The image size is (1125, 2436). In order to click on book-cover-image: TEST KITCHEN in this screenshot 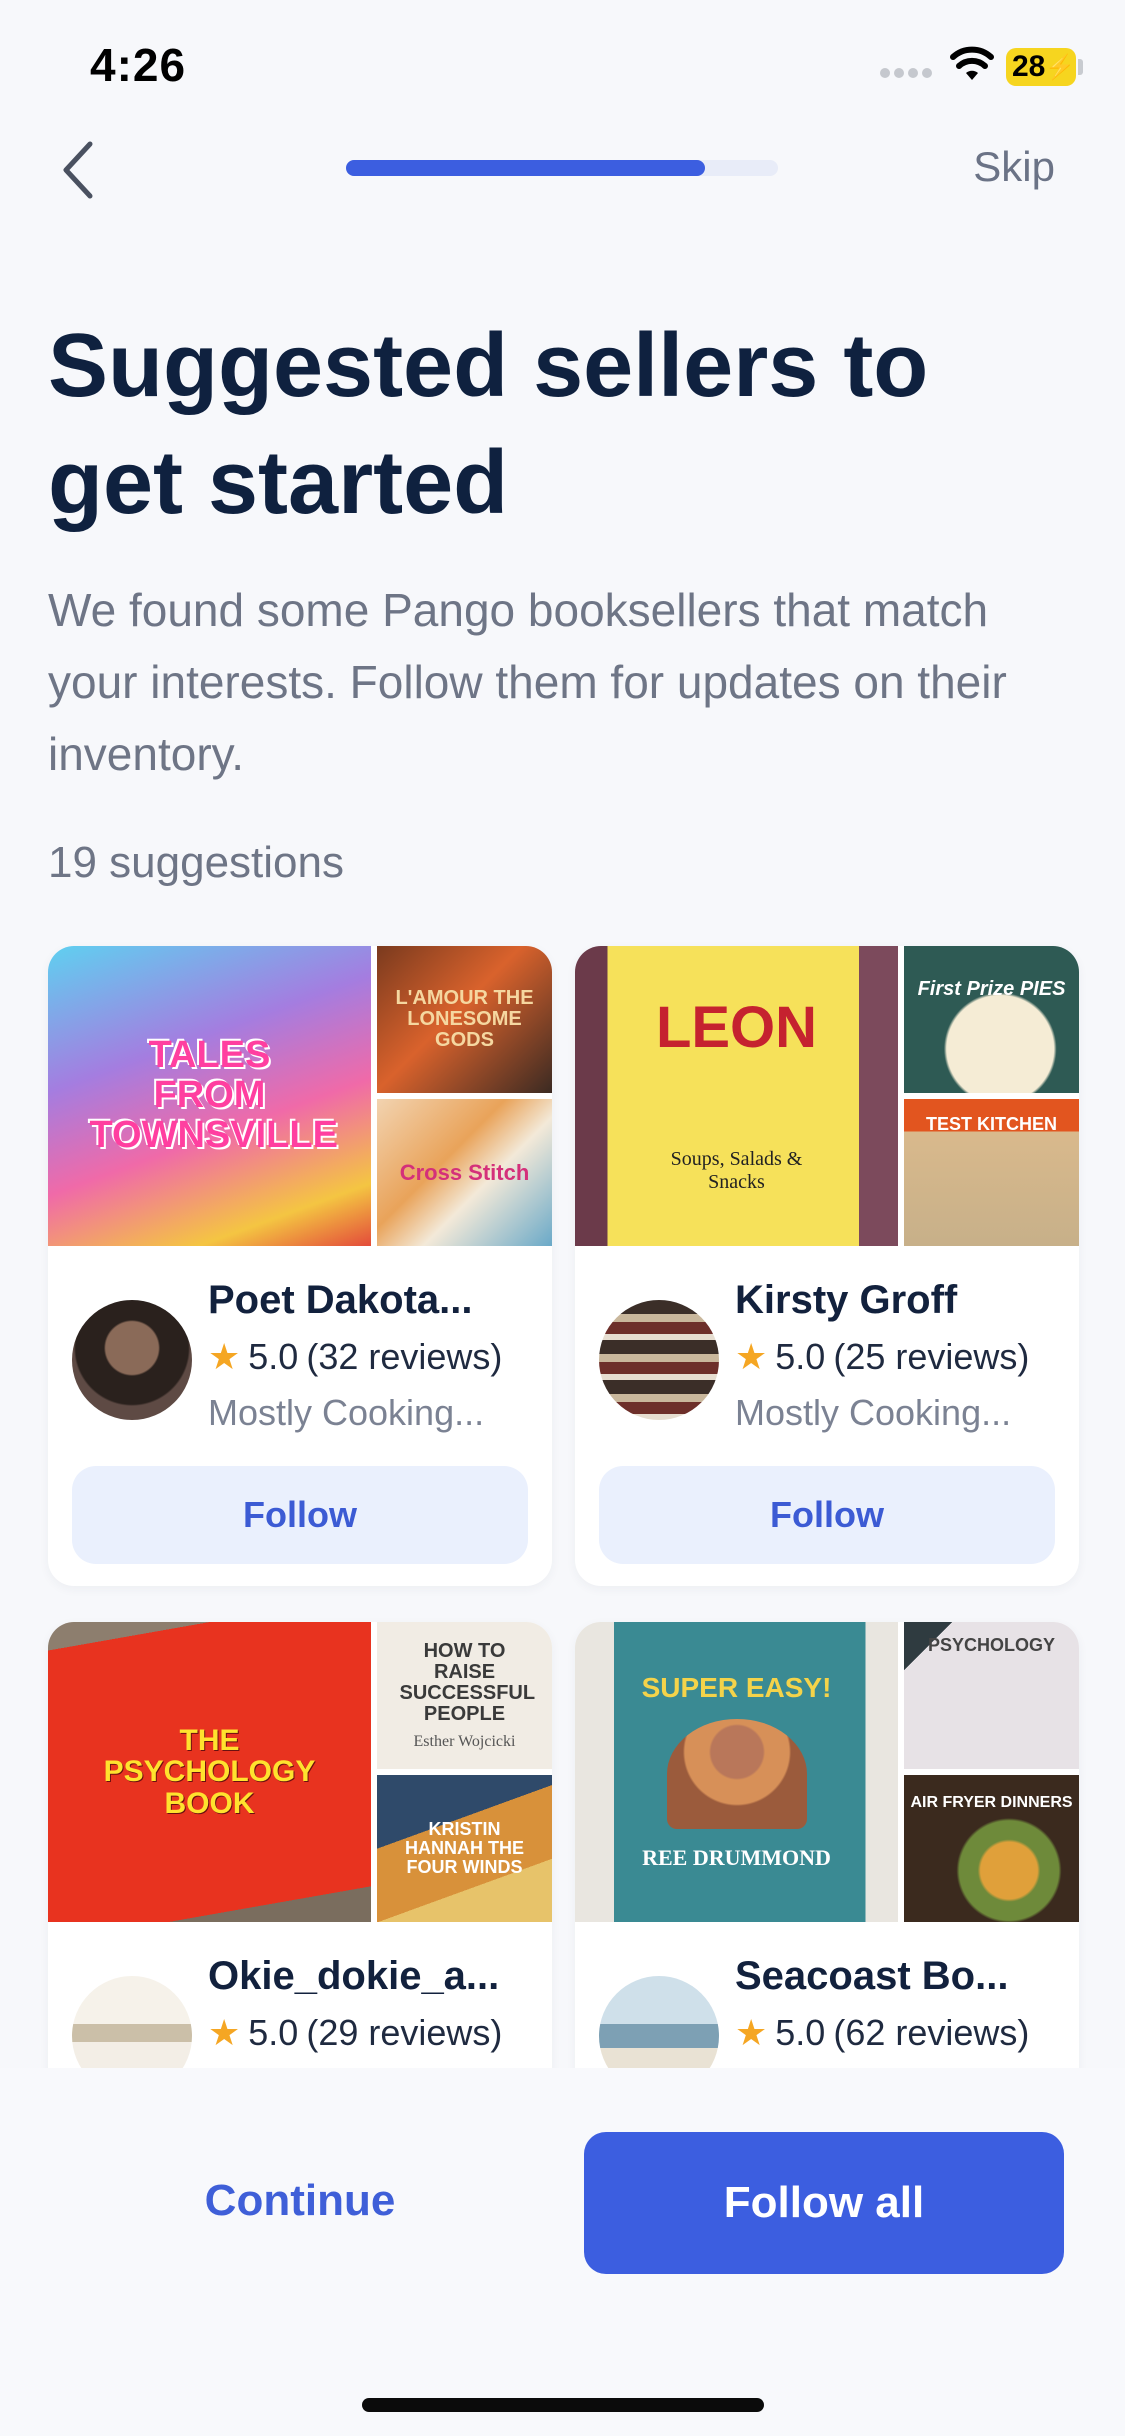, I will do `click(991, 1172)`.